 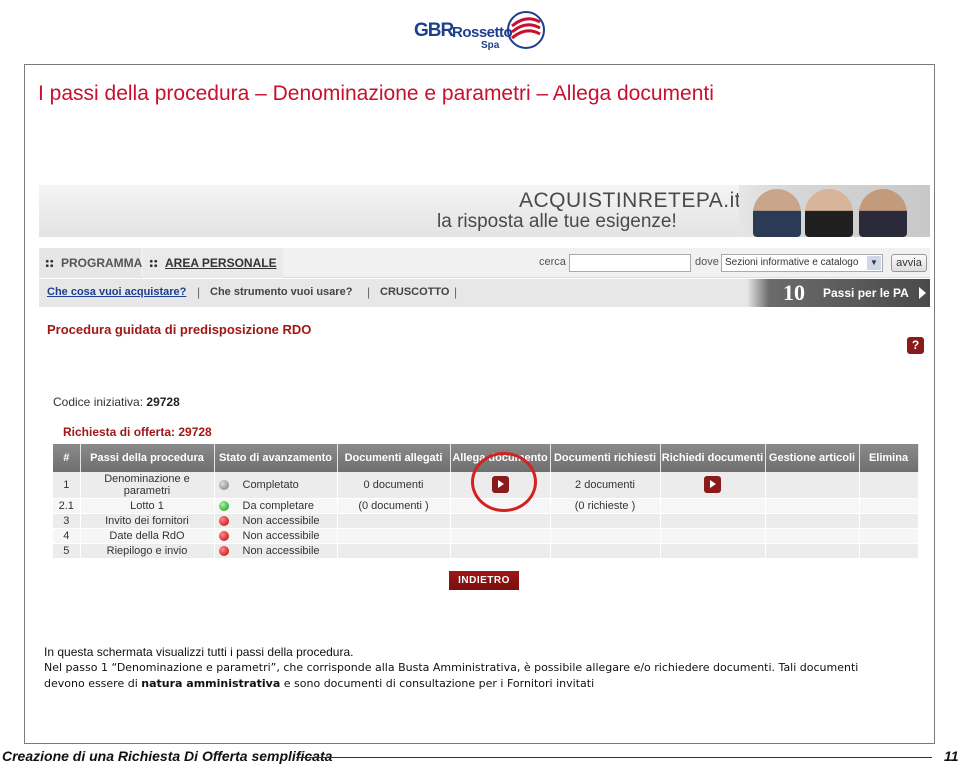 I want to click on page-number: 11, so click(x=951, y=756).